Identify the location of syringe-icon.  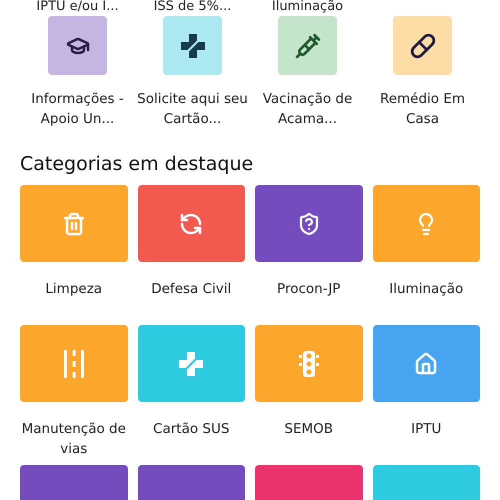
(307, 45).